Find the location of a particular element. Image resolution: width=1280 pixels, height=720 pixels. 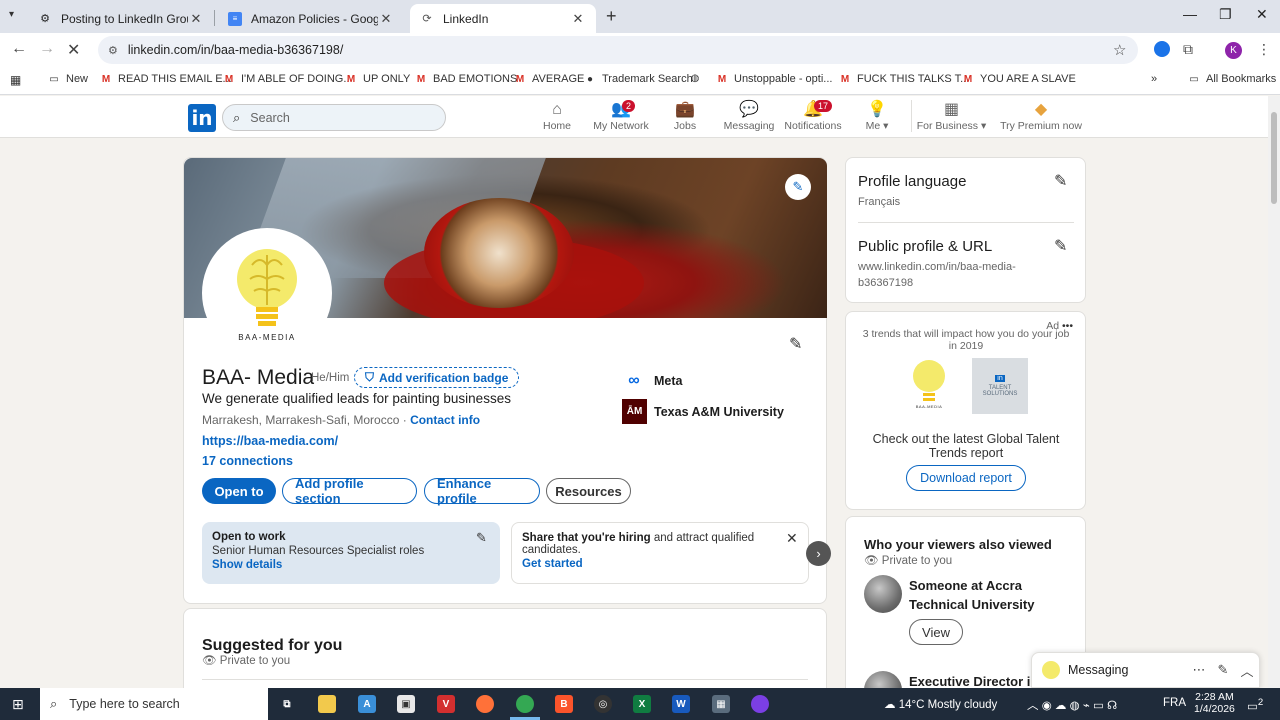

view-button: View is located at coordinates (936, 632).